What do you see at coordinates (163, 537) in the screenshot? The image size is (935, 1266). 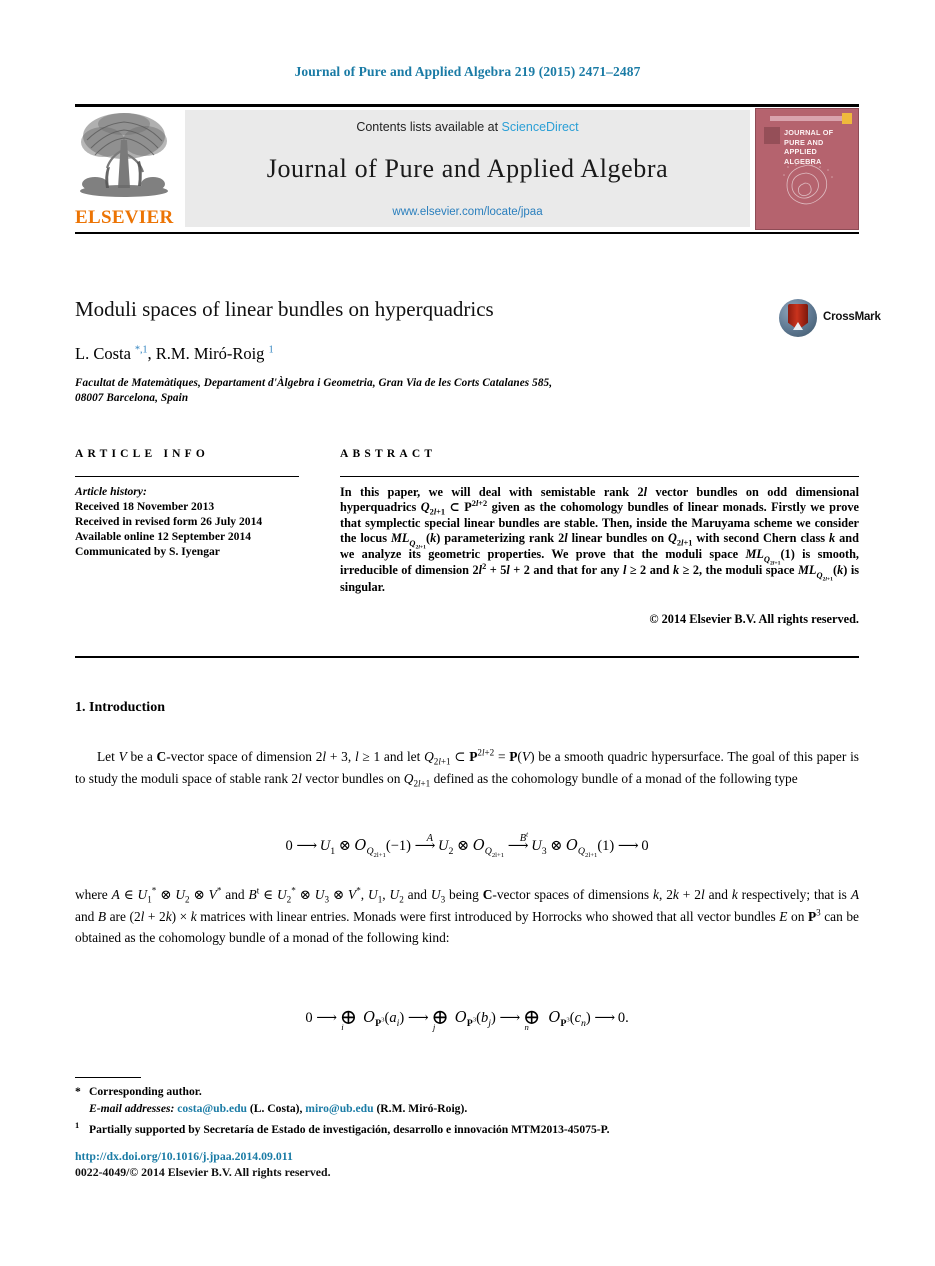 I see `history-available: Available online 12 September 2014` at bounding box center [163, 537].